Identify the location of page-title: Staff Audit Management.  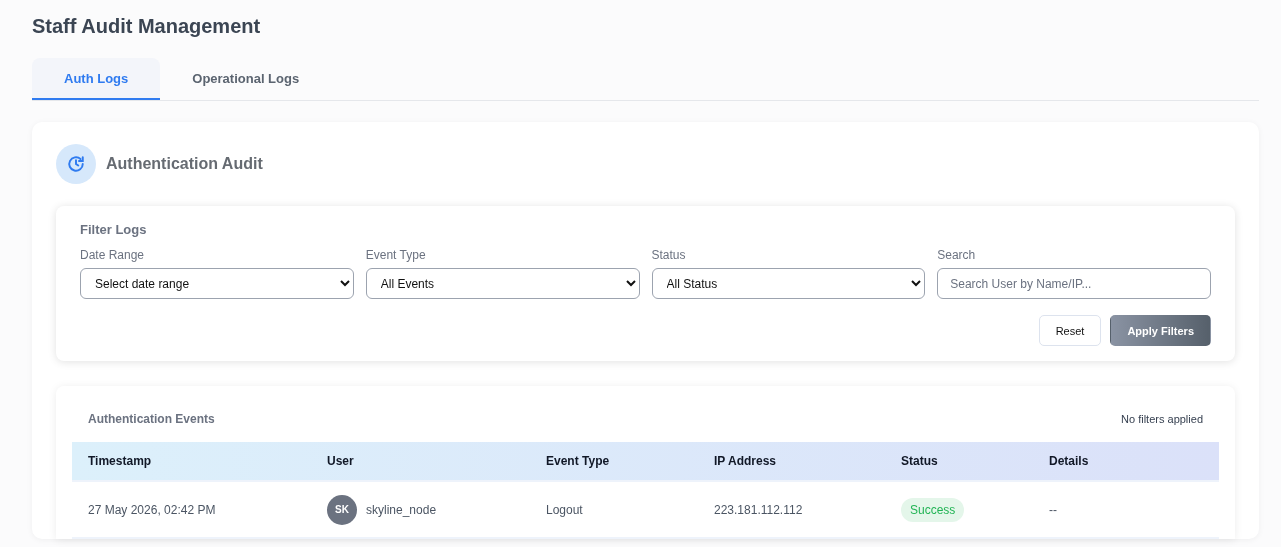
(147, 26).